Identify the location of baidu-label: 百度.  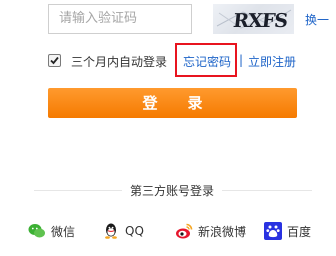
(299, 231).